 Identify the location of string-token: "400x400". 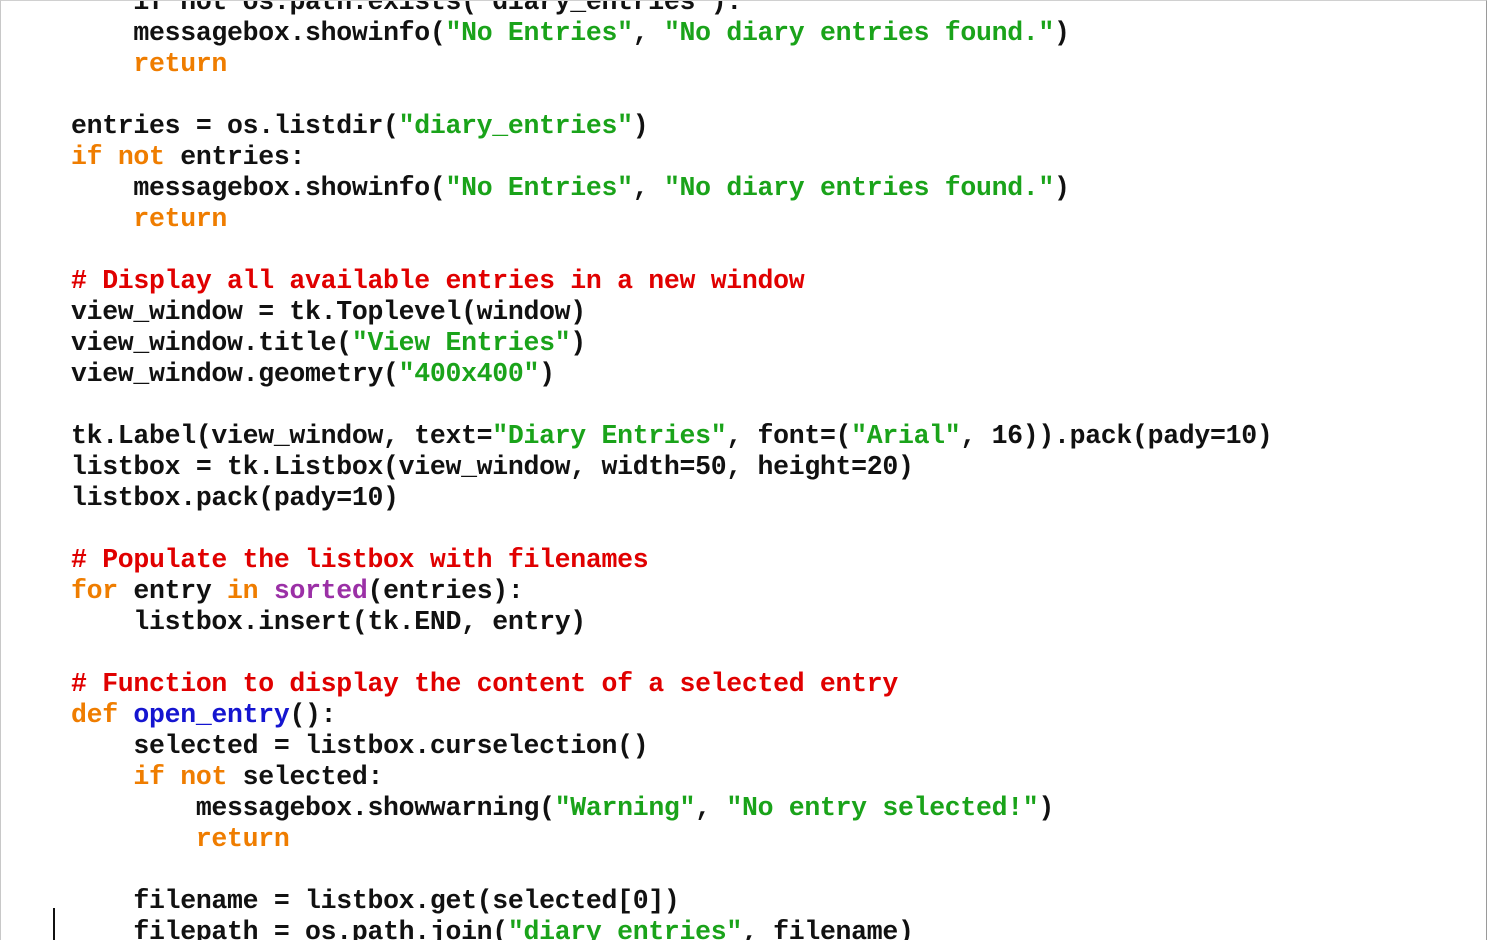
(469, 374).